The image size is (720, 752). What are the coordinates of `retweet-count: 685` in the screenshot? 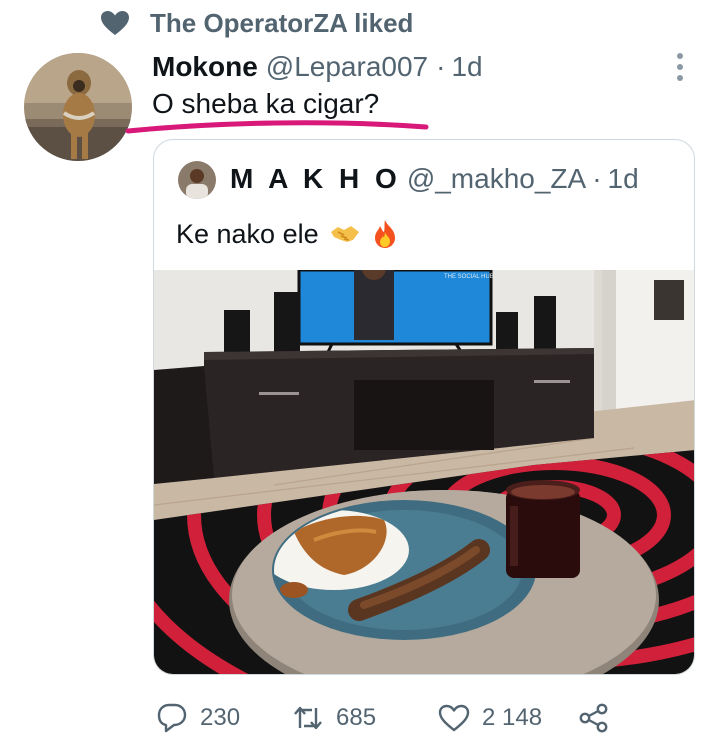 It's located at (356, 717).